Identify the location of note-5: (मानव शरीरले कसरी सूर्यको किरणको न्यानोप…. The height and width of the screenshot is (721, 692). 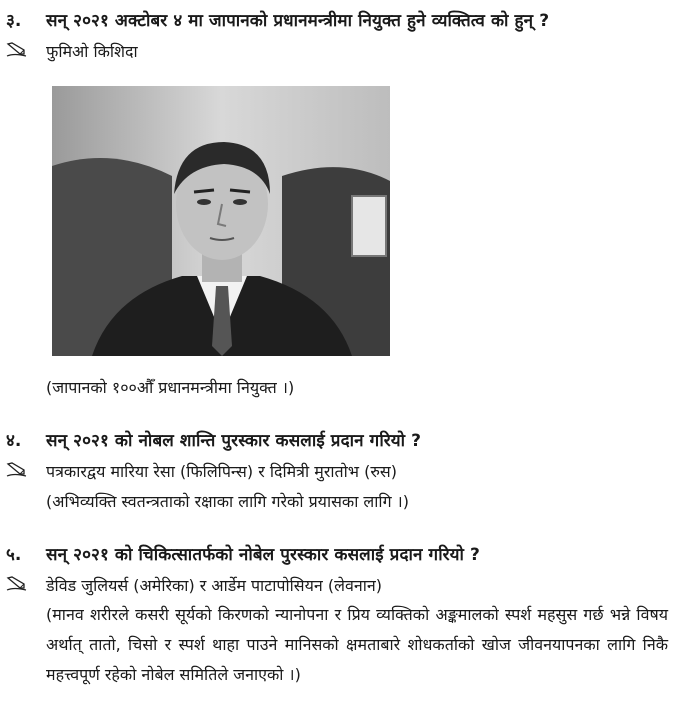
(357, 644).